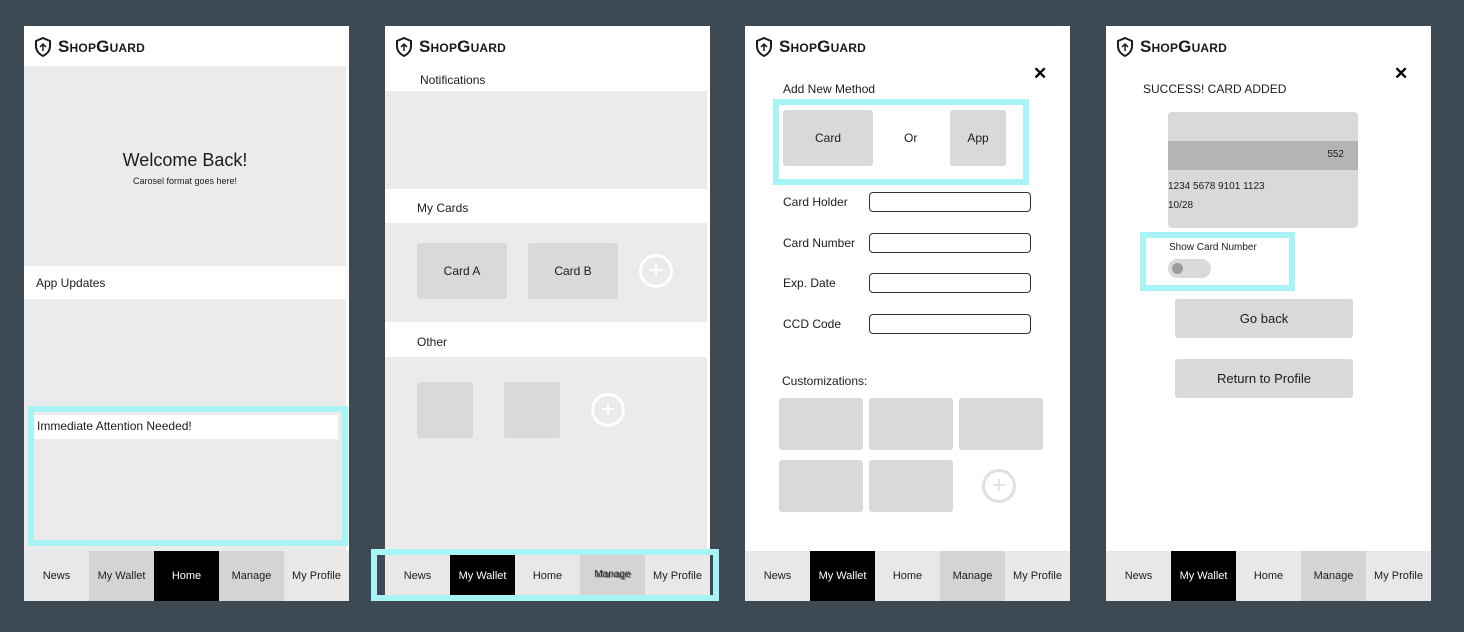 The width and height of the screenshot is (1464, 632). I want to click on or-label: Or, so click(911, 138).